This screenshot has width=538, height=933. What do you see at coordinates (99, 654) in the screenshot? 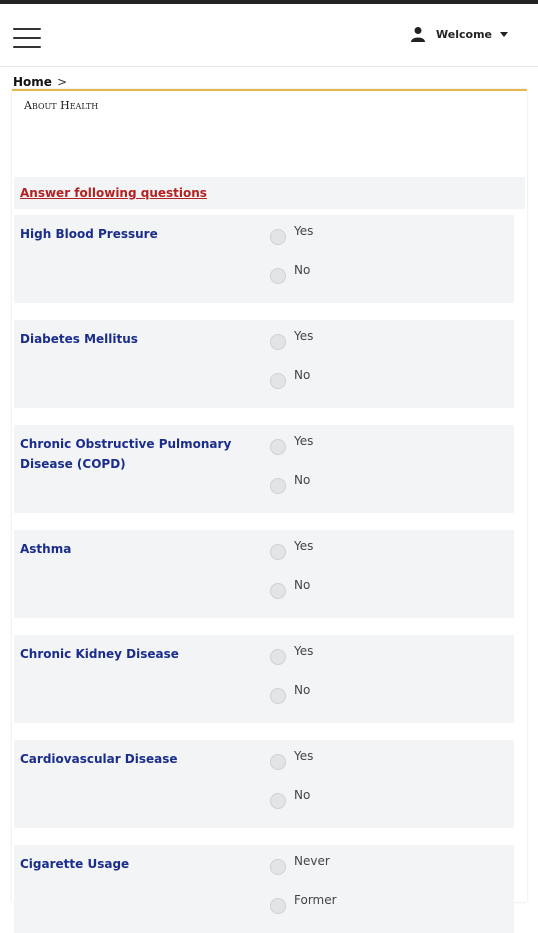
I see `question-label: Chronic Kidney Disease` at bounding box center [99, 654].